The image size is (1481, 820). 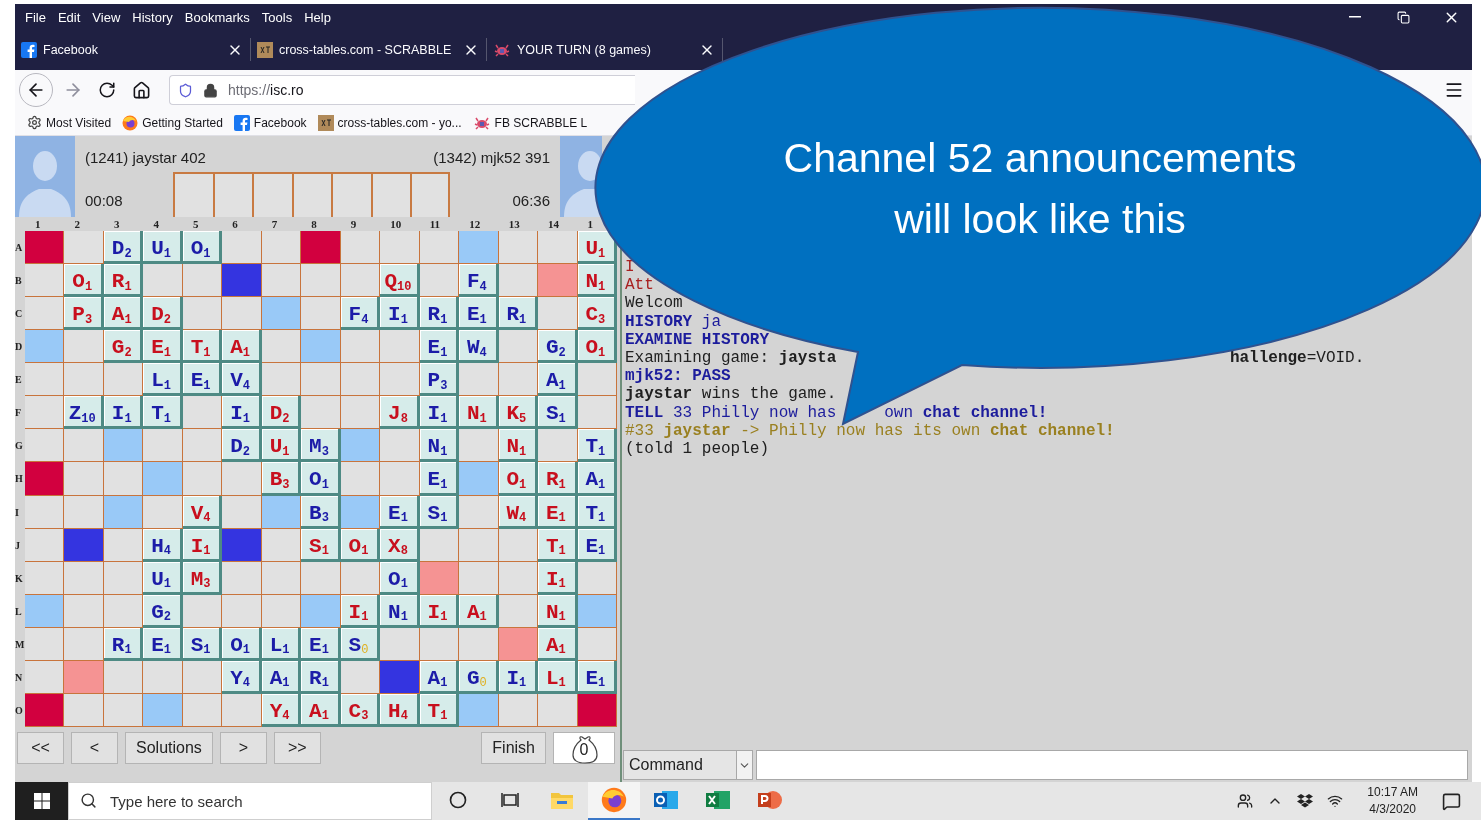 What do you see at coordinates (277, 17) in the screenshot?
I see `menu-item: Tools` at bounding box center [277, 17].